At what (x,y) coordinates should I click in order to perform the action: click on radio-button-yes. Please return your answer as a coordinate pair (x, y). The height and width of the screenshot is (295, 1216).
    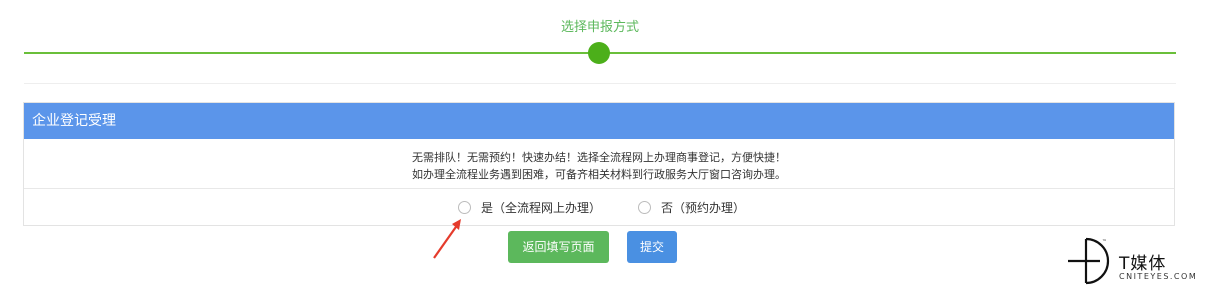
    Looking at the image, I should click on (464, 207).